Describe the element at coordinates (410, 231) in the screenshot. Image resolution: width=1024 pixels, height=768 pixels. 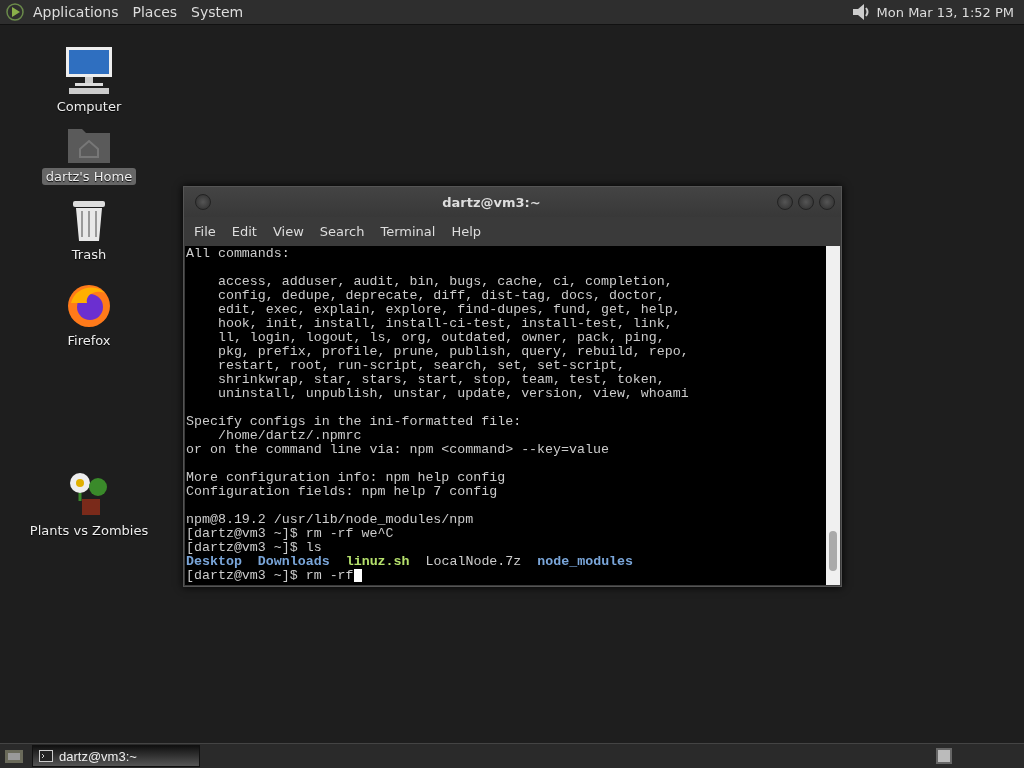
I see `menu-item: Terminal` at that location.